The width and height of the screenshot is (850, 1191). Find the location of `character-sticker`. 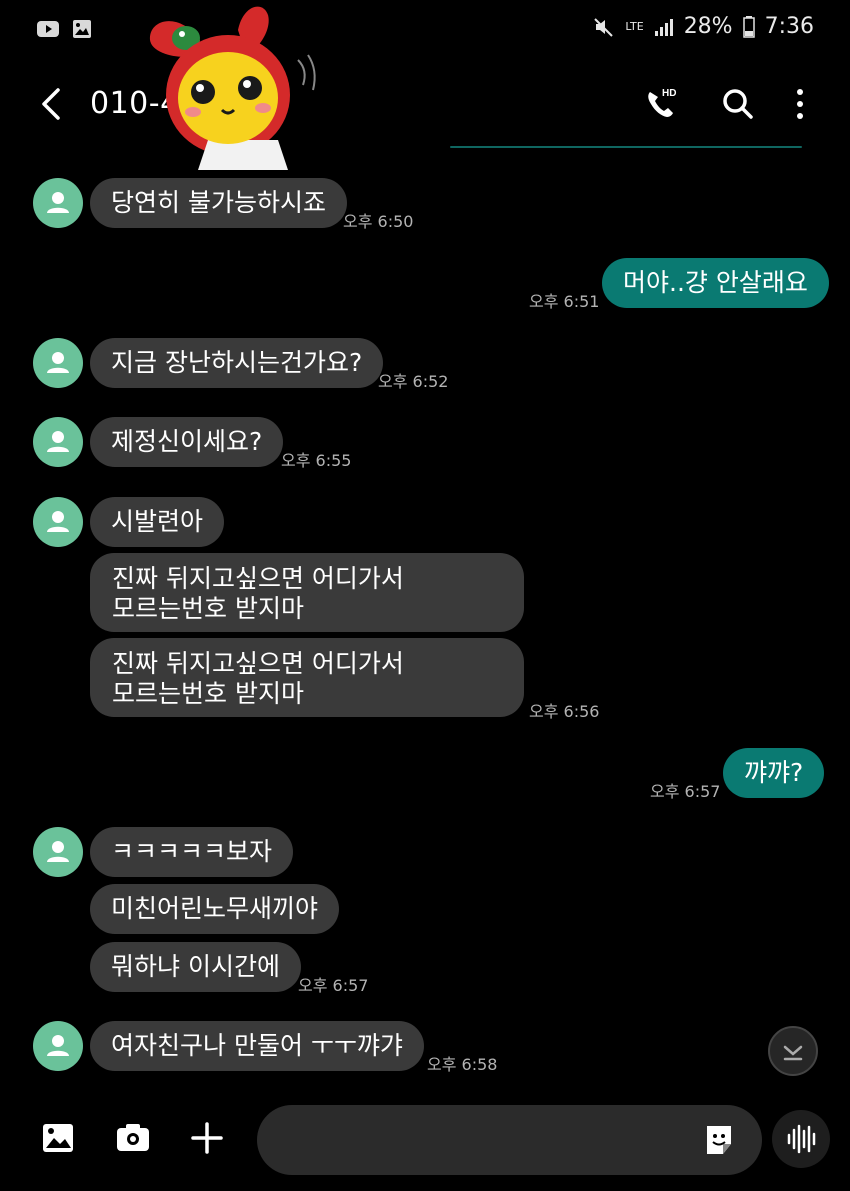

character-sticker is located at coordinates (232, 88).